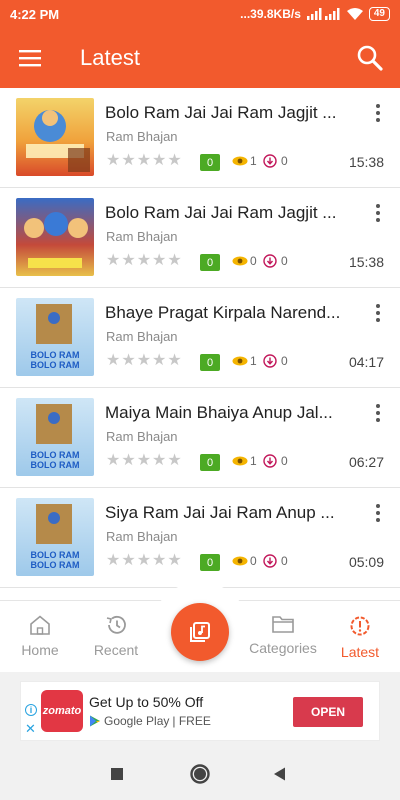  I want to click on recents-icon, so click(117, 774).